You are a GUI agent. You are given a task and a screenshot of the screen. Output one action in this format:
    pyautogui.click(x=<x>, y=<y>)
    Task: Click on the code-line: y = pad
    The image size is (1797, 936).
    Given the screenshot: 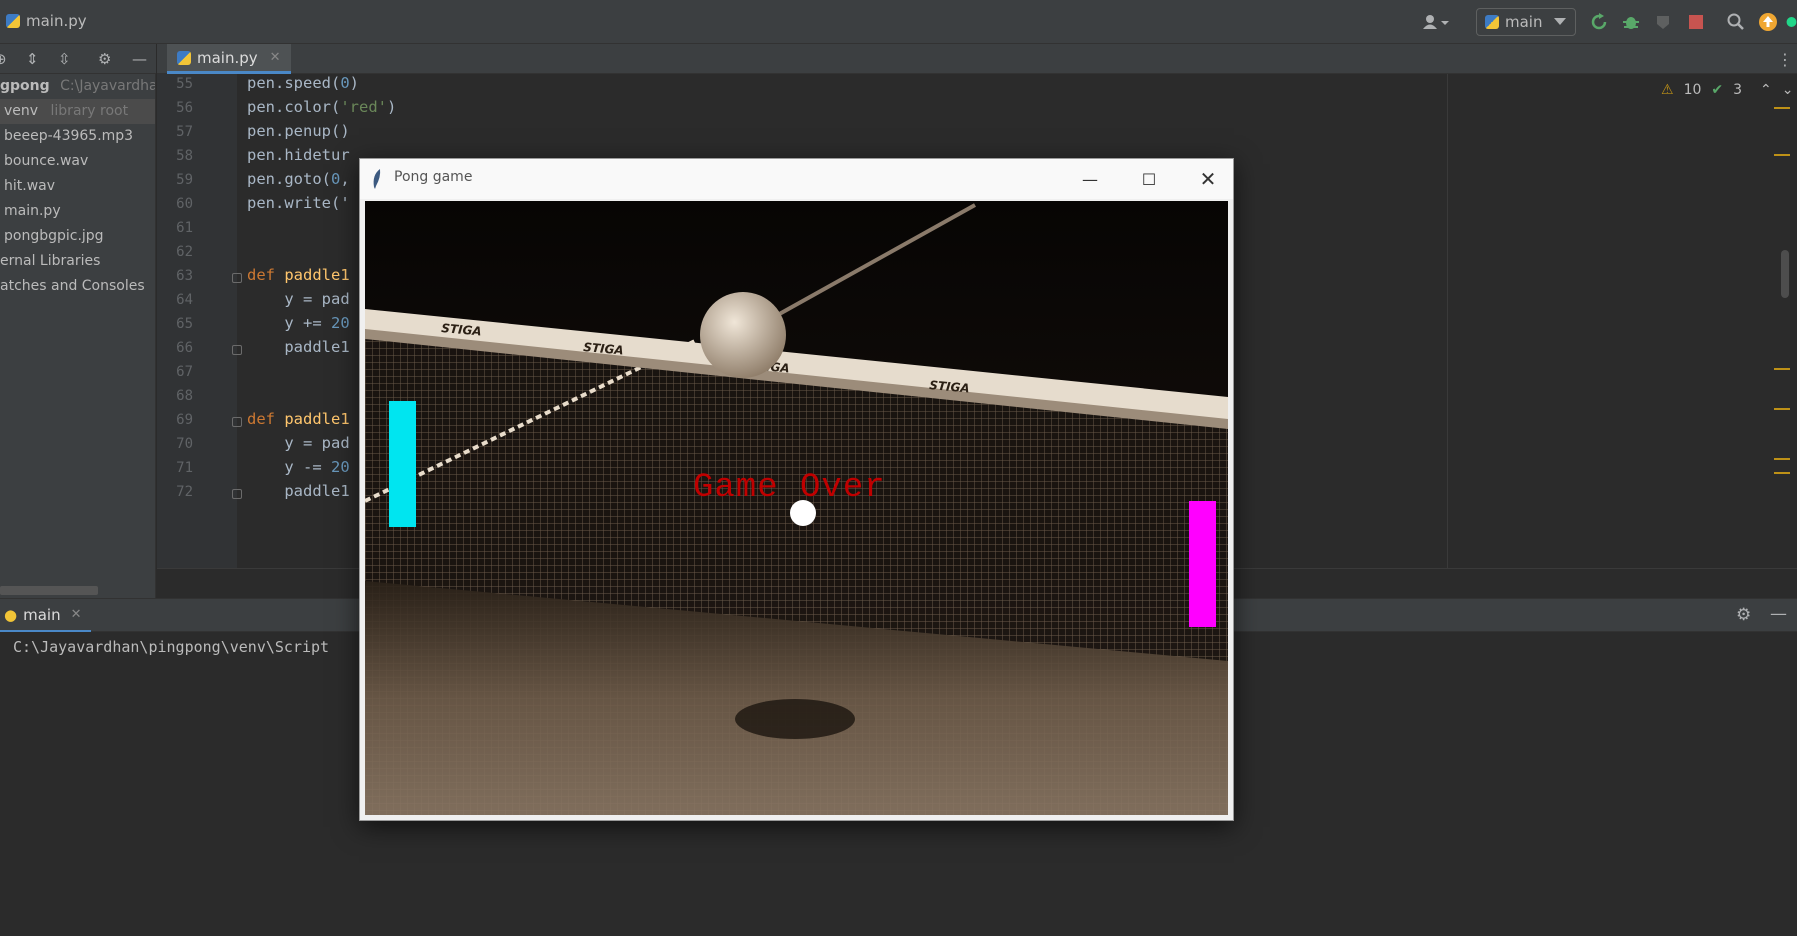 What is the action you would take?
    pyautogui.click(x=298, y=443)
    